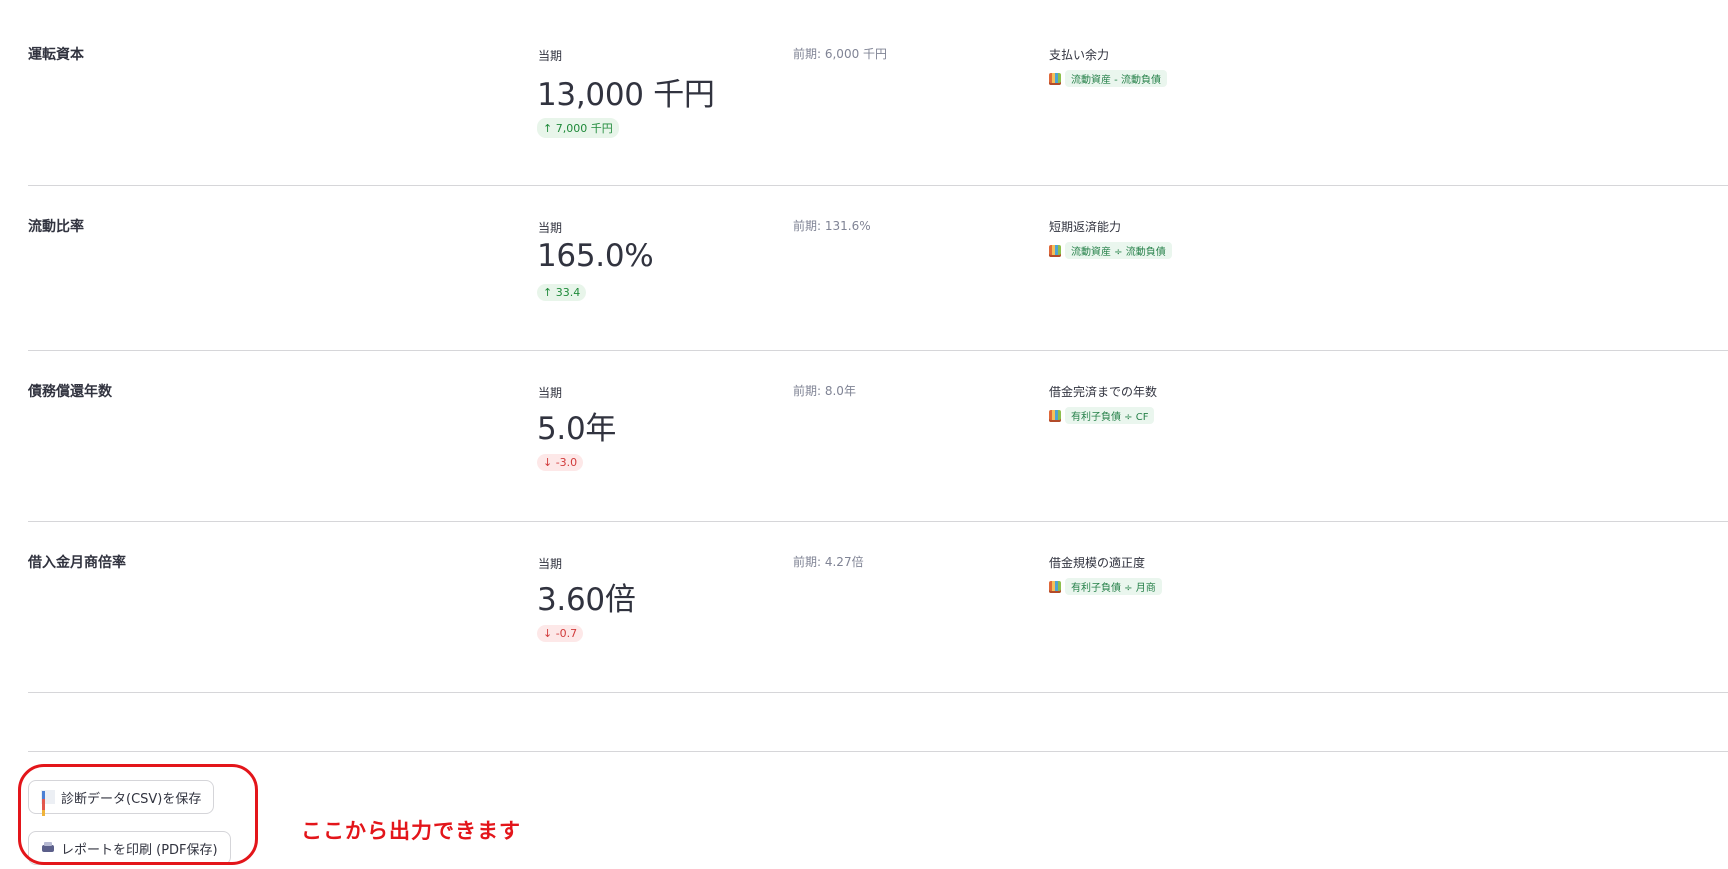 The width and height of the screenshot is (1728, 869). I want to click on metric-name: 債務償還年数, so click(70, 392).